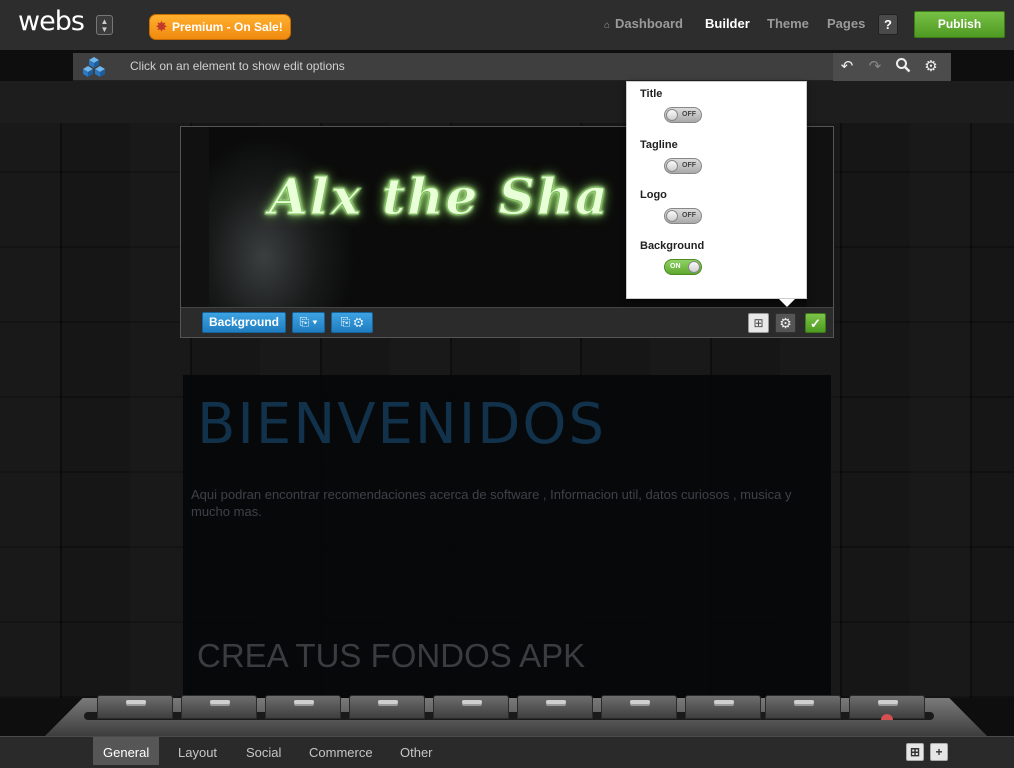 This screenshot has width=1014, height=768. Describe the element at coordinates (785, 323) in the screenshot. I see `header-settings-gear-icon: ⚙` at that location.